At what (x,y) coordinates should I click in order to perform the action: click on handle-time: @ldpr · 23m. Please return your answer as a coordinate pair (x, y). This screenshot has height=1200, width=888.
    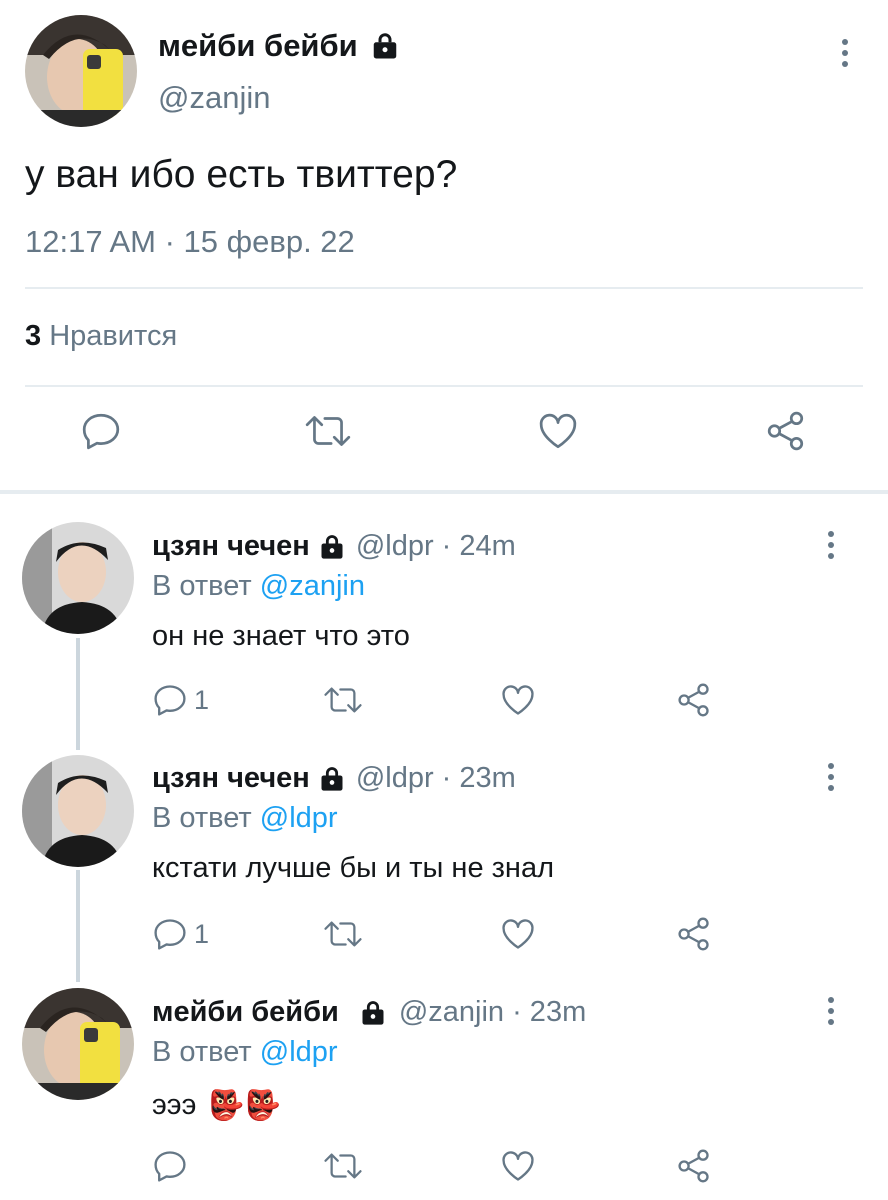
    Looking at the image, I should click on (436, 778).